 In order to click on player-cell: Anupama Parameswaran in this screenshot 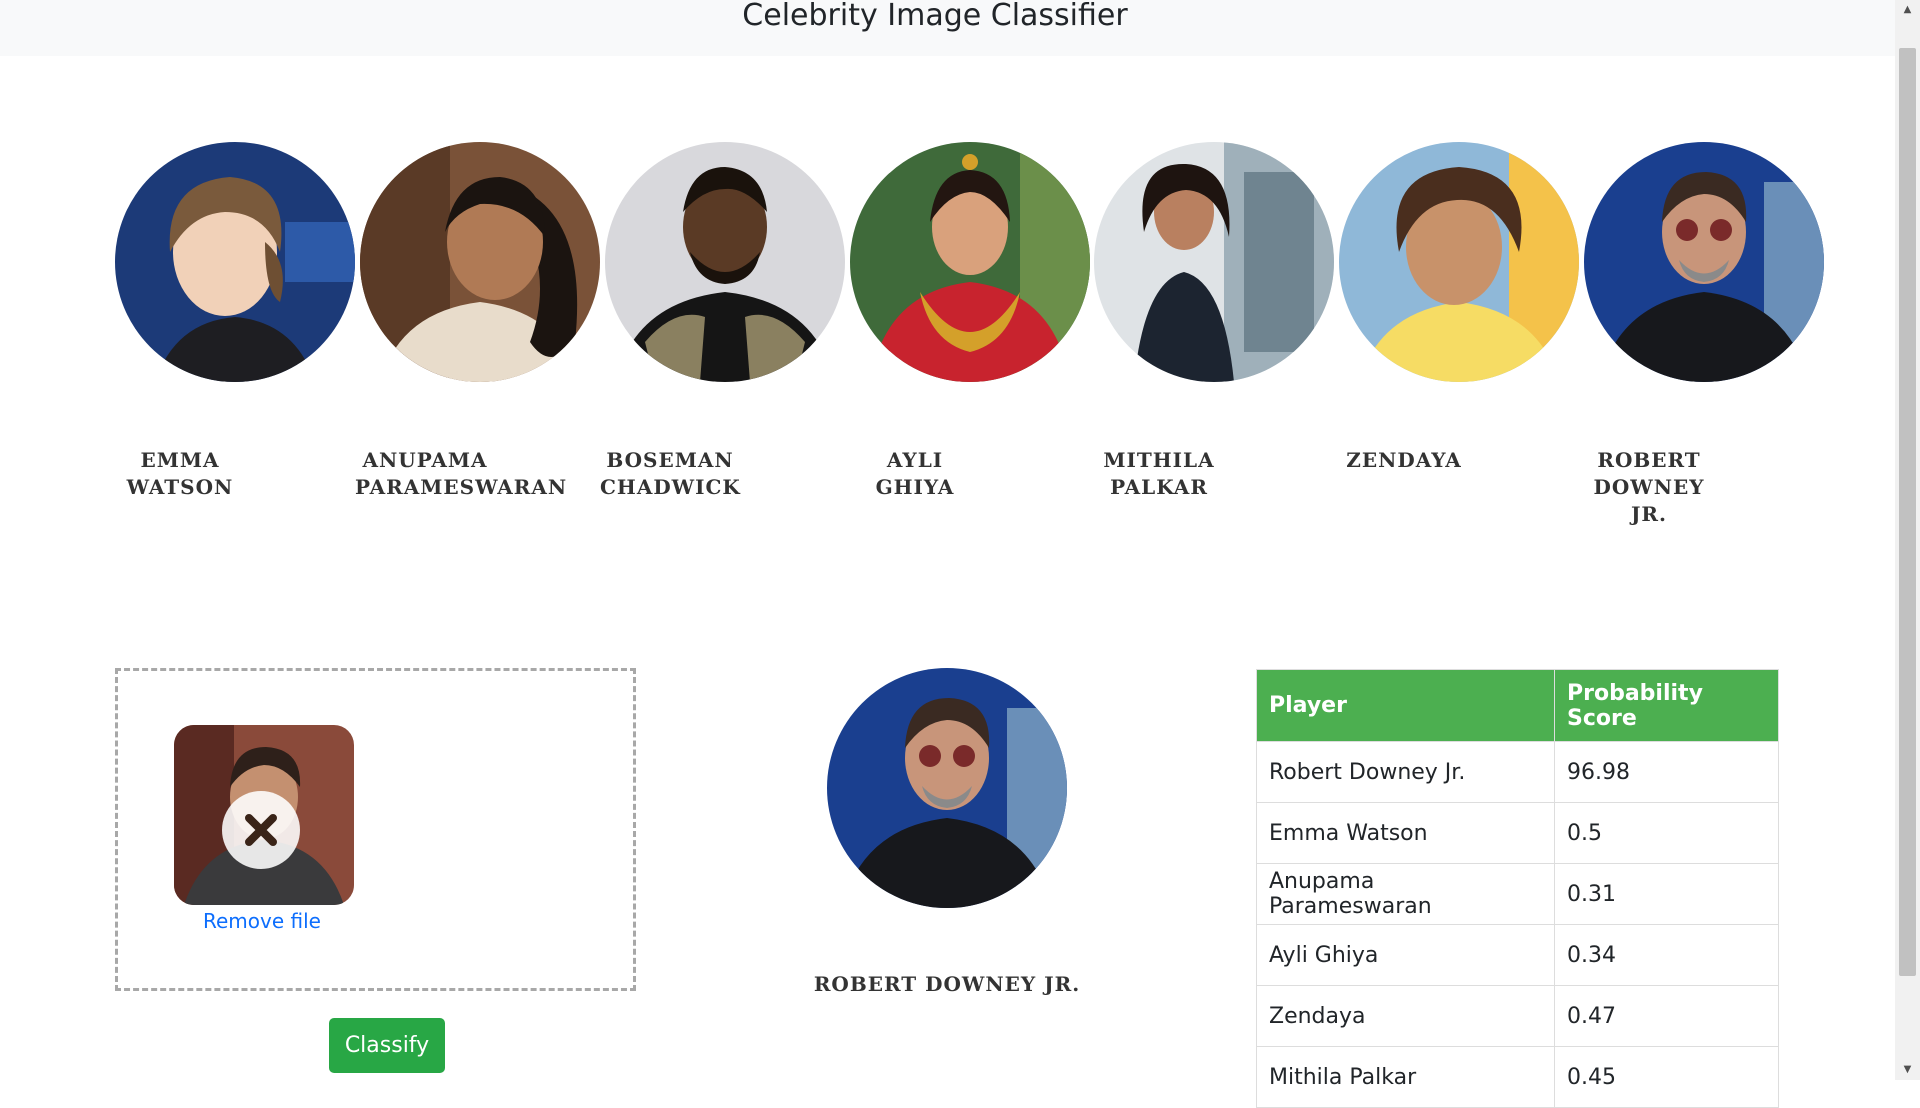, I will do `click(1405, 894)`.